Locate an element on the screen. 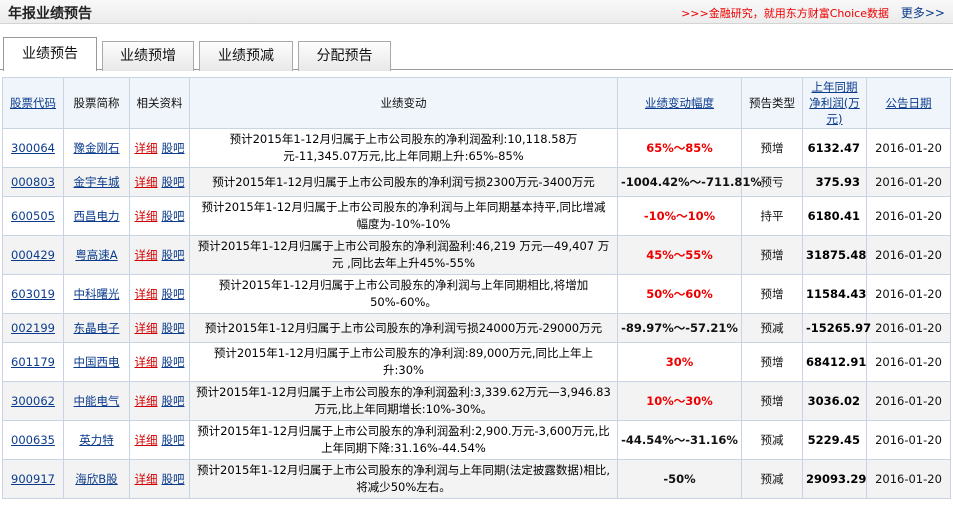 This screenshot has height=527, width=953. stock-name-link: 英力特 is located at coordinates (96, 440).